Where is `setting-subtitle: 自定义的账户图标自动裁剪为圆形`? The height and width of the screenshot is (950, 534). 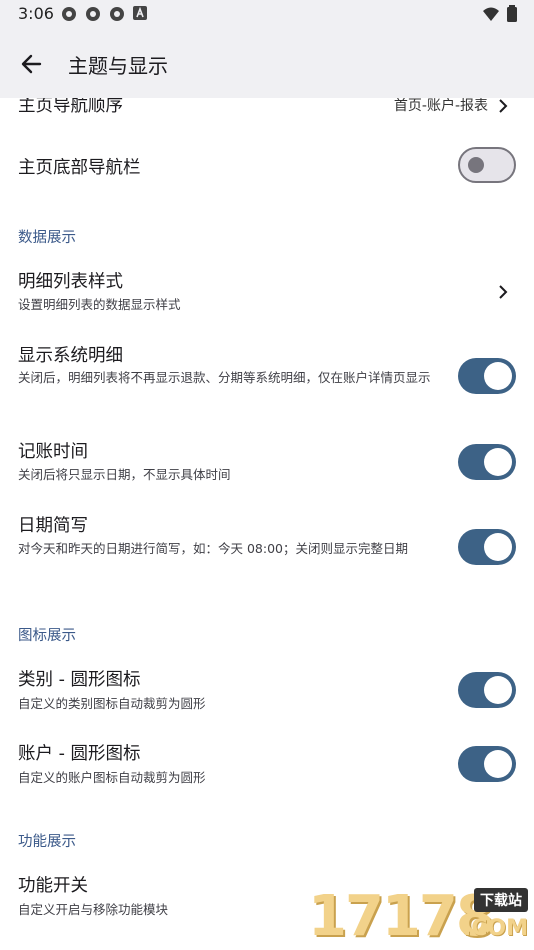
setting-subtitle: 自定义的账户图标自动裁剪为圆形 is located at coordinates (112, 777).